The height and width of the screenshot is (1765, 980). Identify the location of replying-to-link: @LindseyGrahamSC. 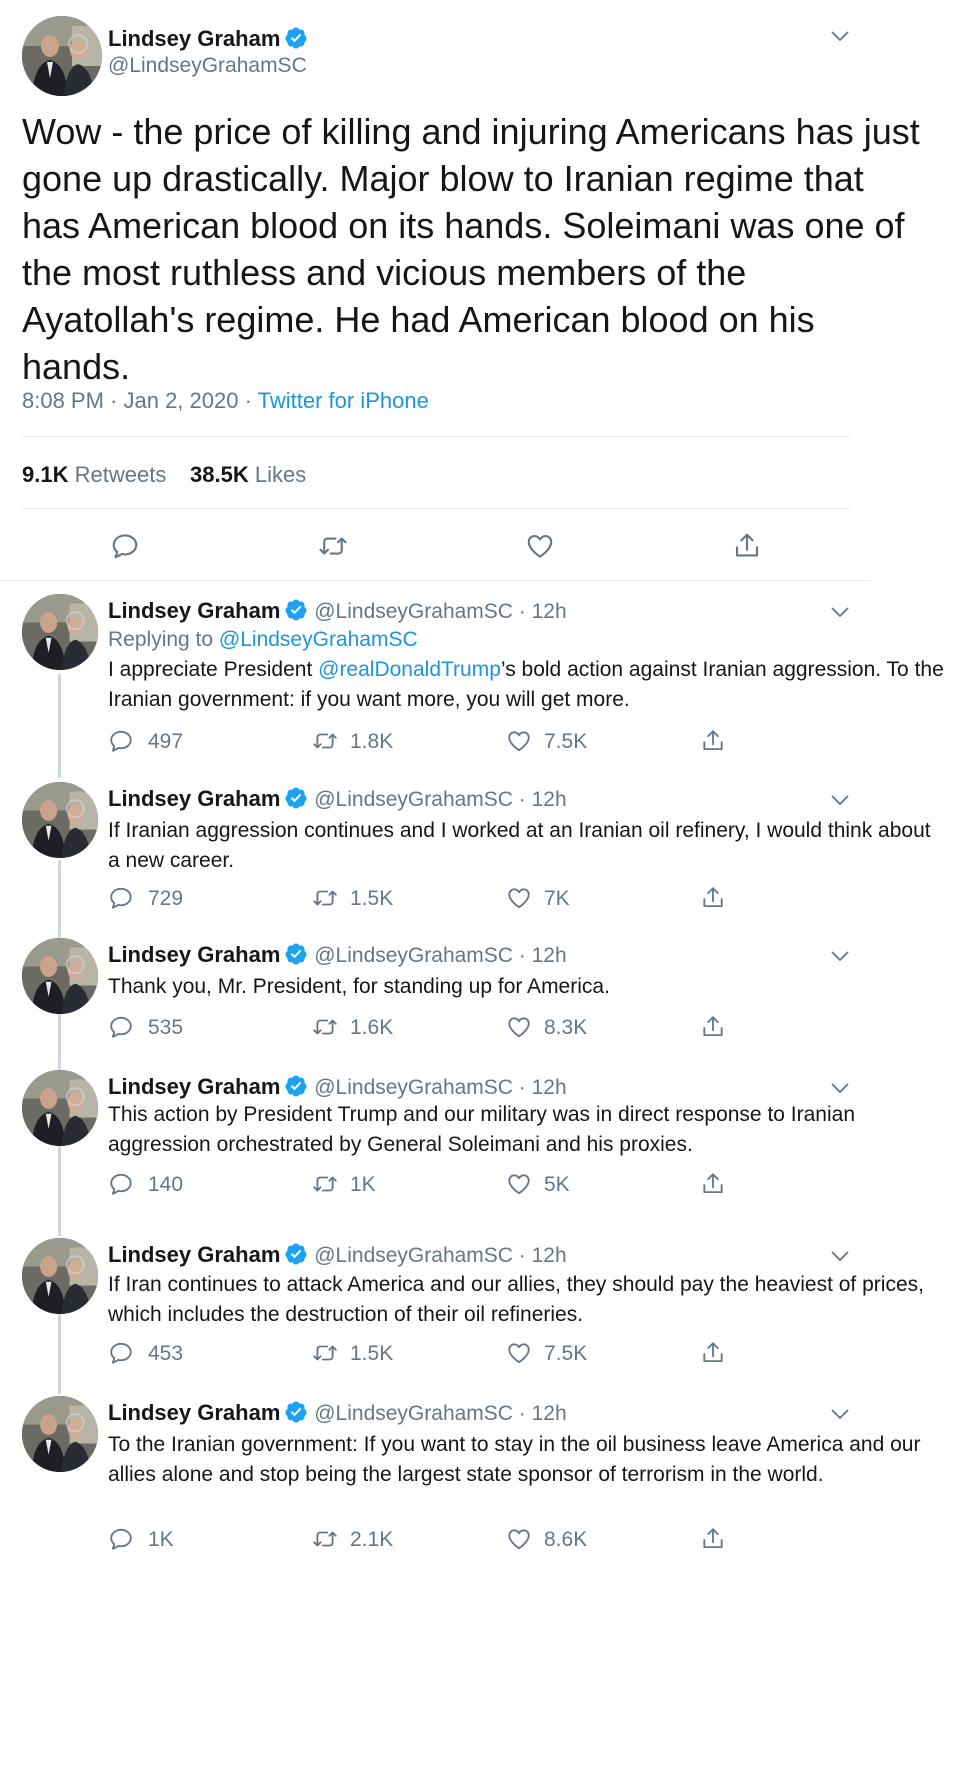
(318, 639).